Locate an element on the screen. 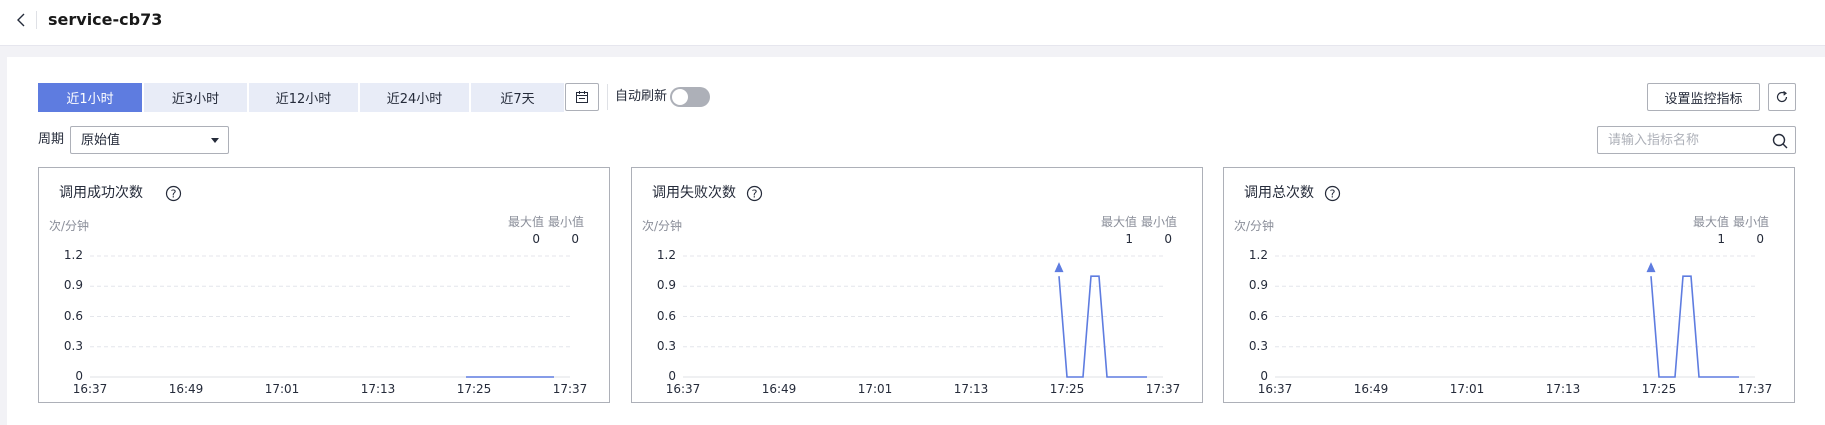  date-picker-button is located at coordinates (582, 97).